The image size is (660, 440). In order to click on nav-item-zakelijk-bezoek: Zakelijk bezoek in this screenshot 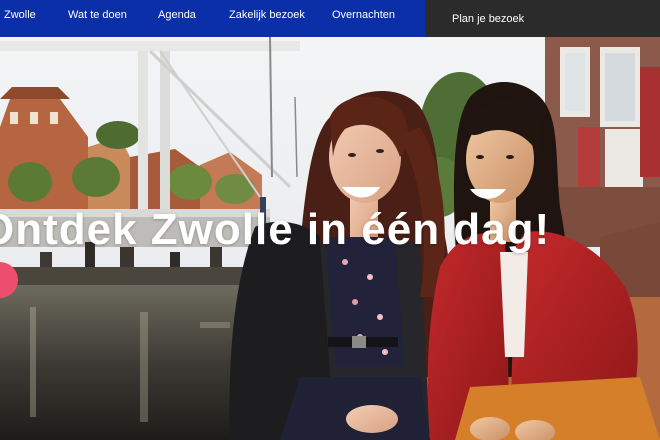, I will do `click(267, 15)`.